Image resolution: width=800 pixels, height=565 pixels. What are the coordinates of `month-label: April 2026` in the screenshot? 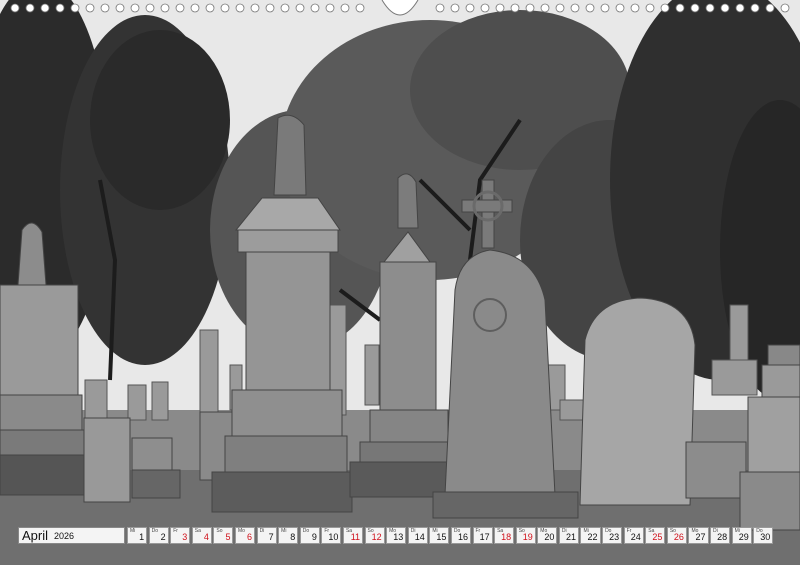 It's located at (71, 535).